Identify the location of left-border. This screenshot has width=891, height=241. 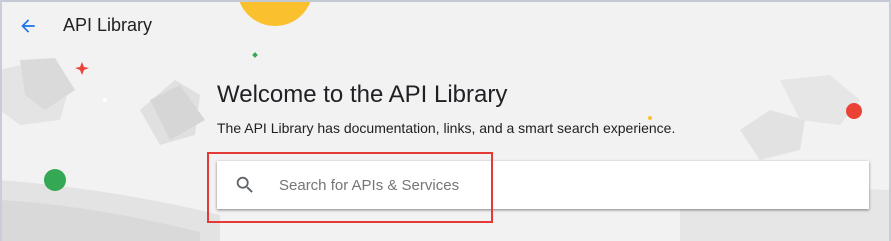
(1, 120).